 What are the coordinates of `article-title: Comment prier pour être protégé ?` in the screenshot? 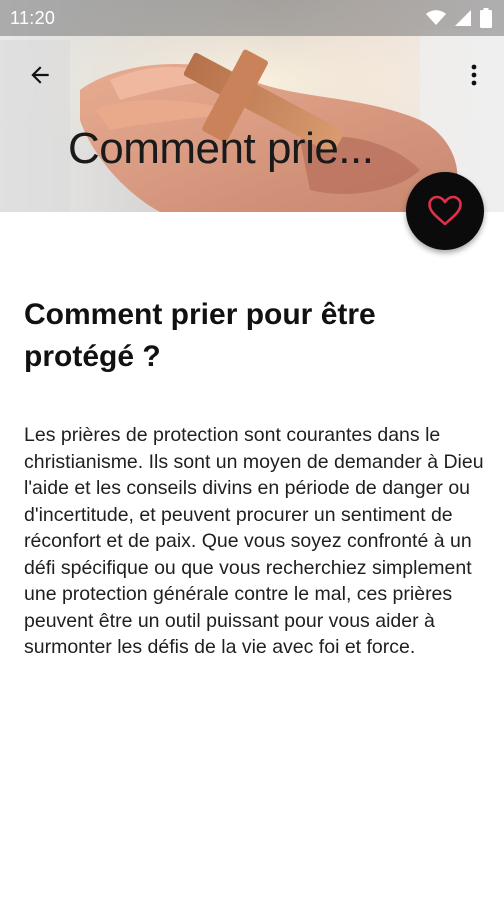 It's located at (200, 335).